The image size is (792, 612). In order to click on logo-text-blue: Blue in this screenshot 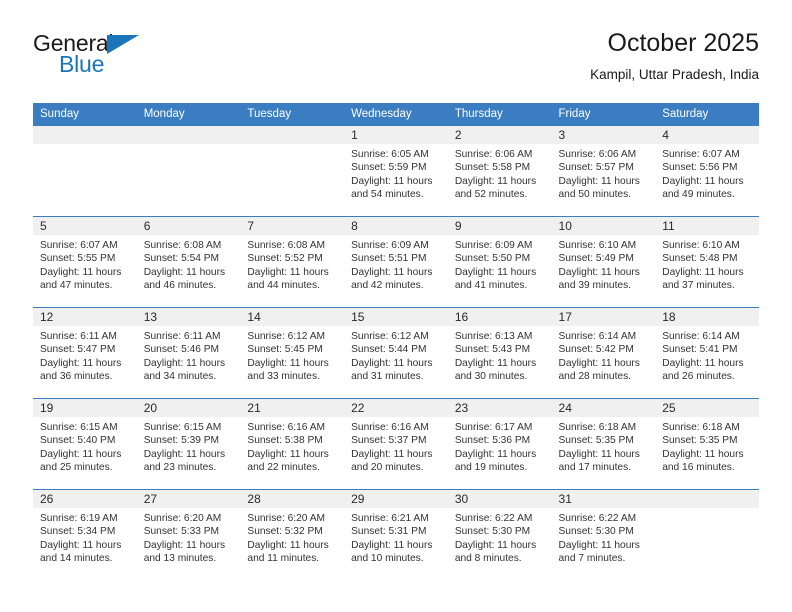, I will do `click(82, 64)`.